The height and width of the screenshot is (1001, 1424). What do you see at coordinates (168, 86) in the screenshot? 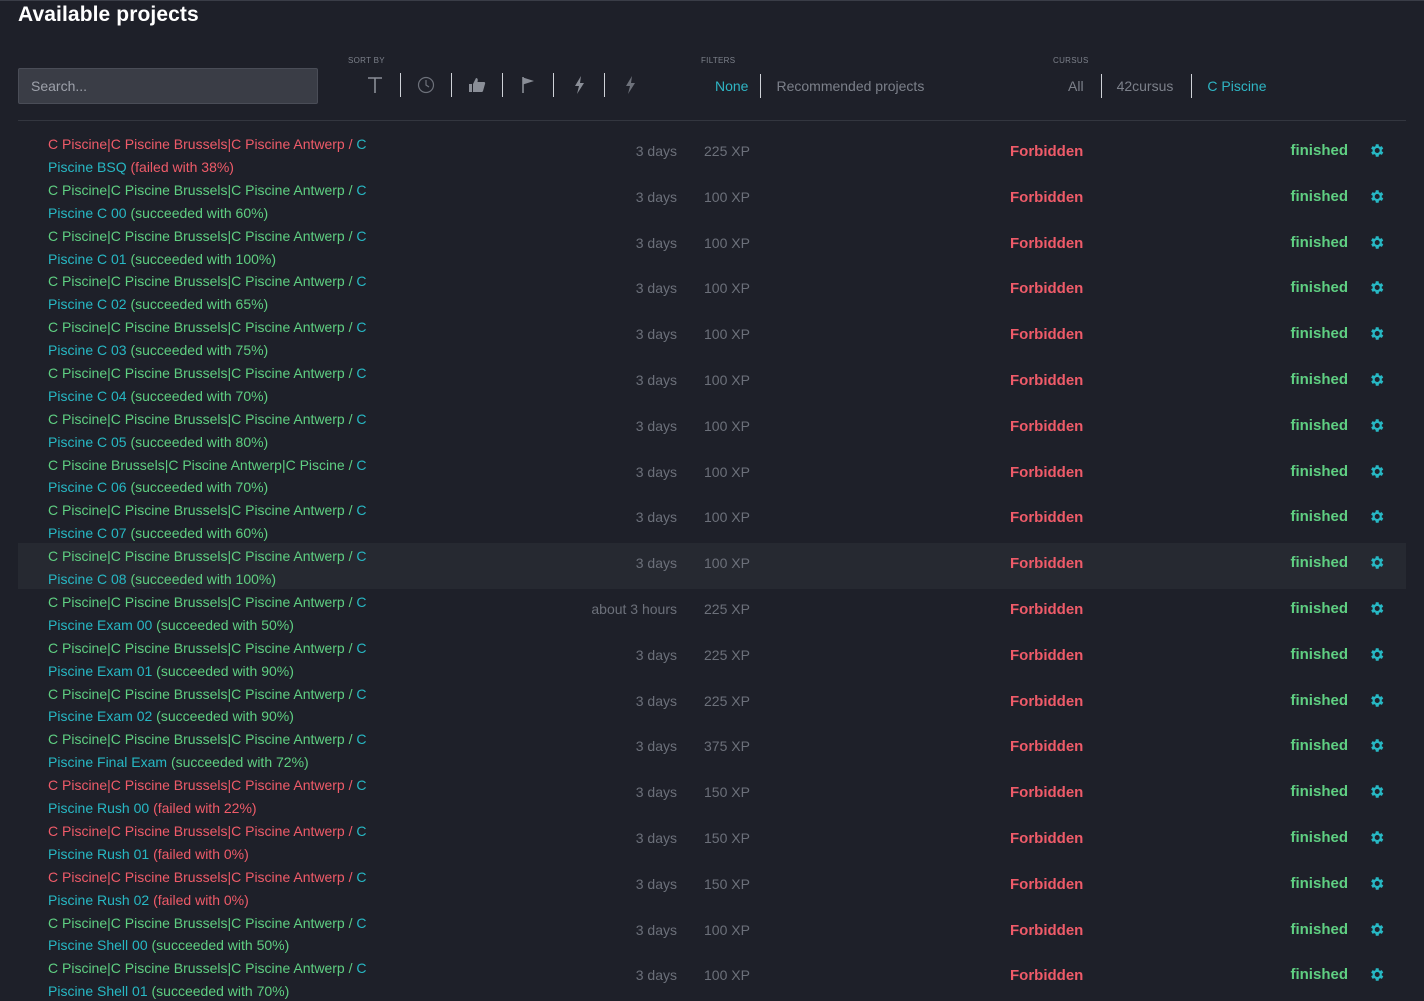
I see `search-input` at bounding box center [168, 86].